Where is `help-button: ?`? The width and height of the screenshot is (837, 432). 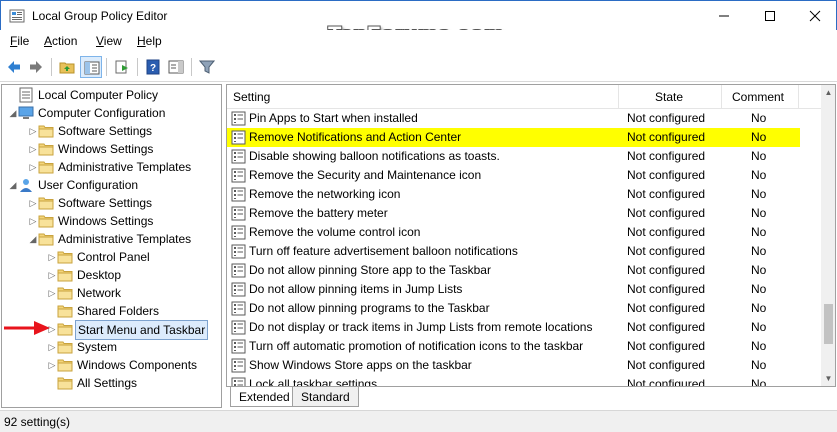
help-button: ? is located at coordinates (153, 67).